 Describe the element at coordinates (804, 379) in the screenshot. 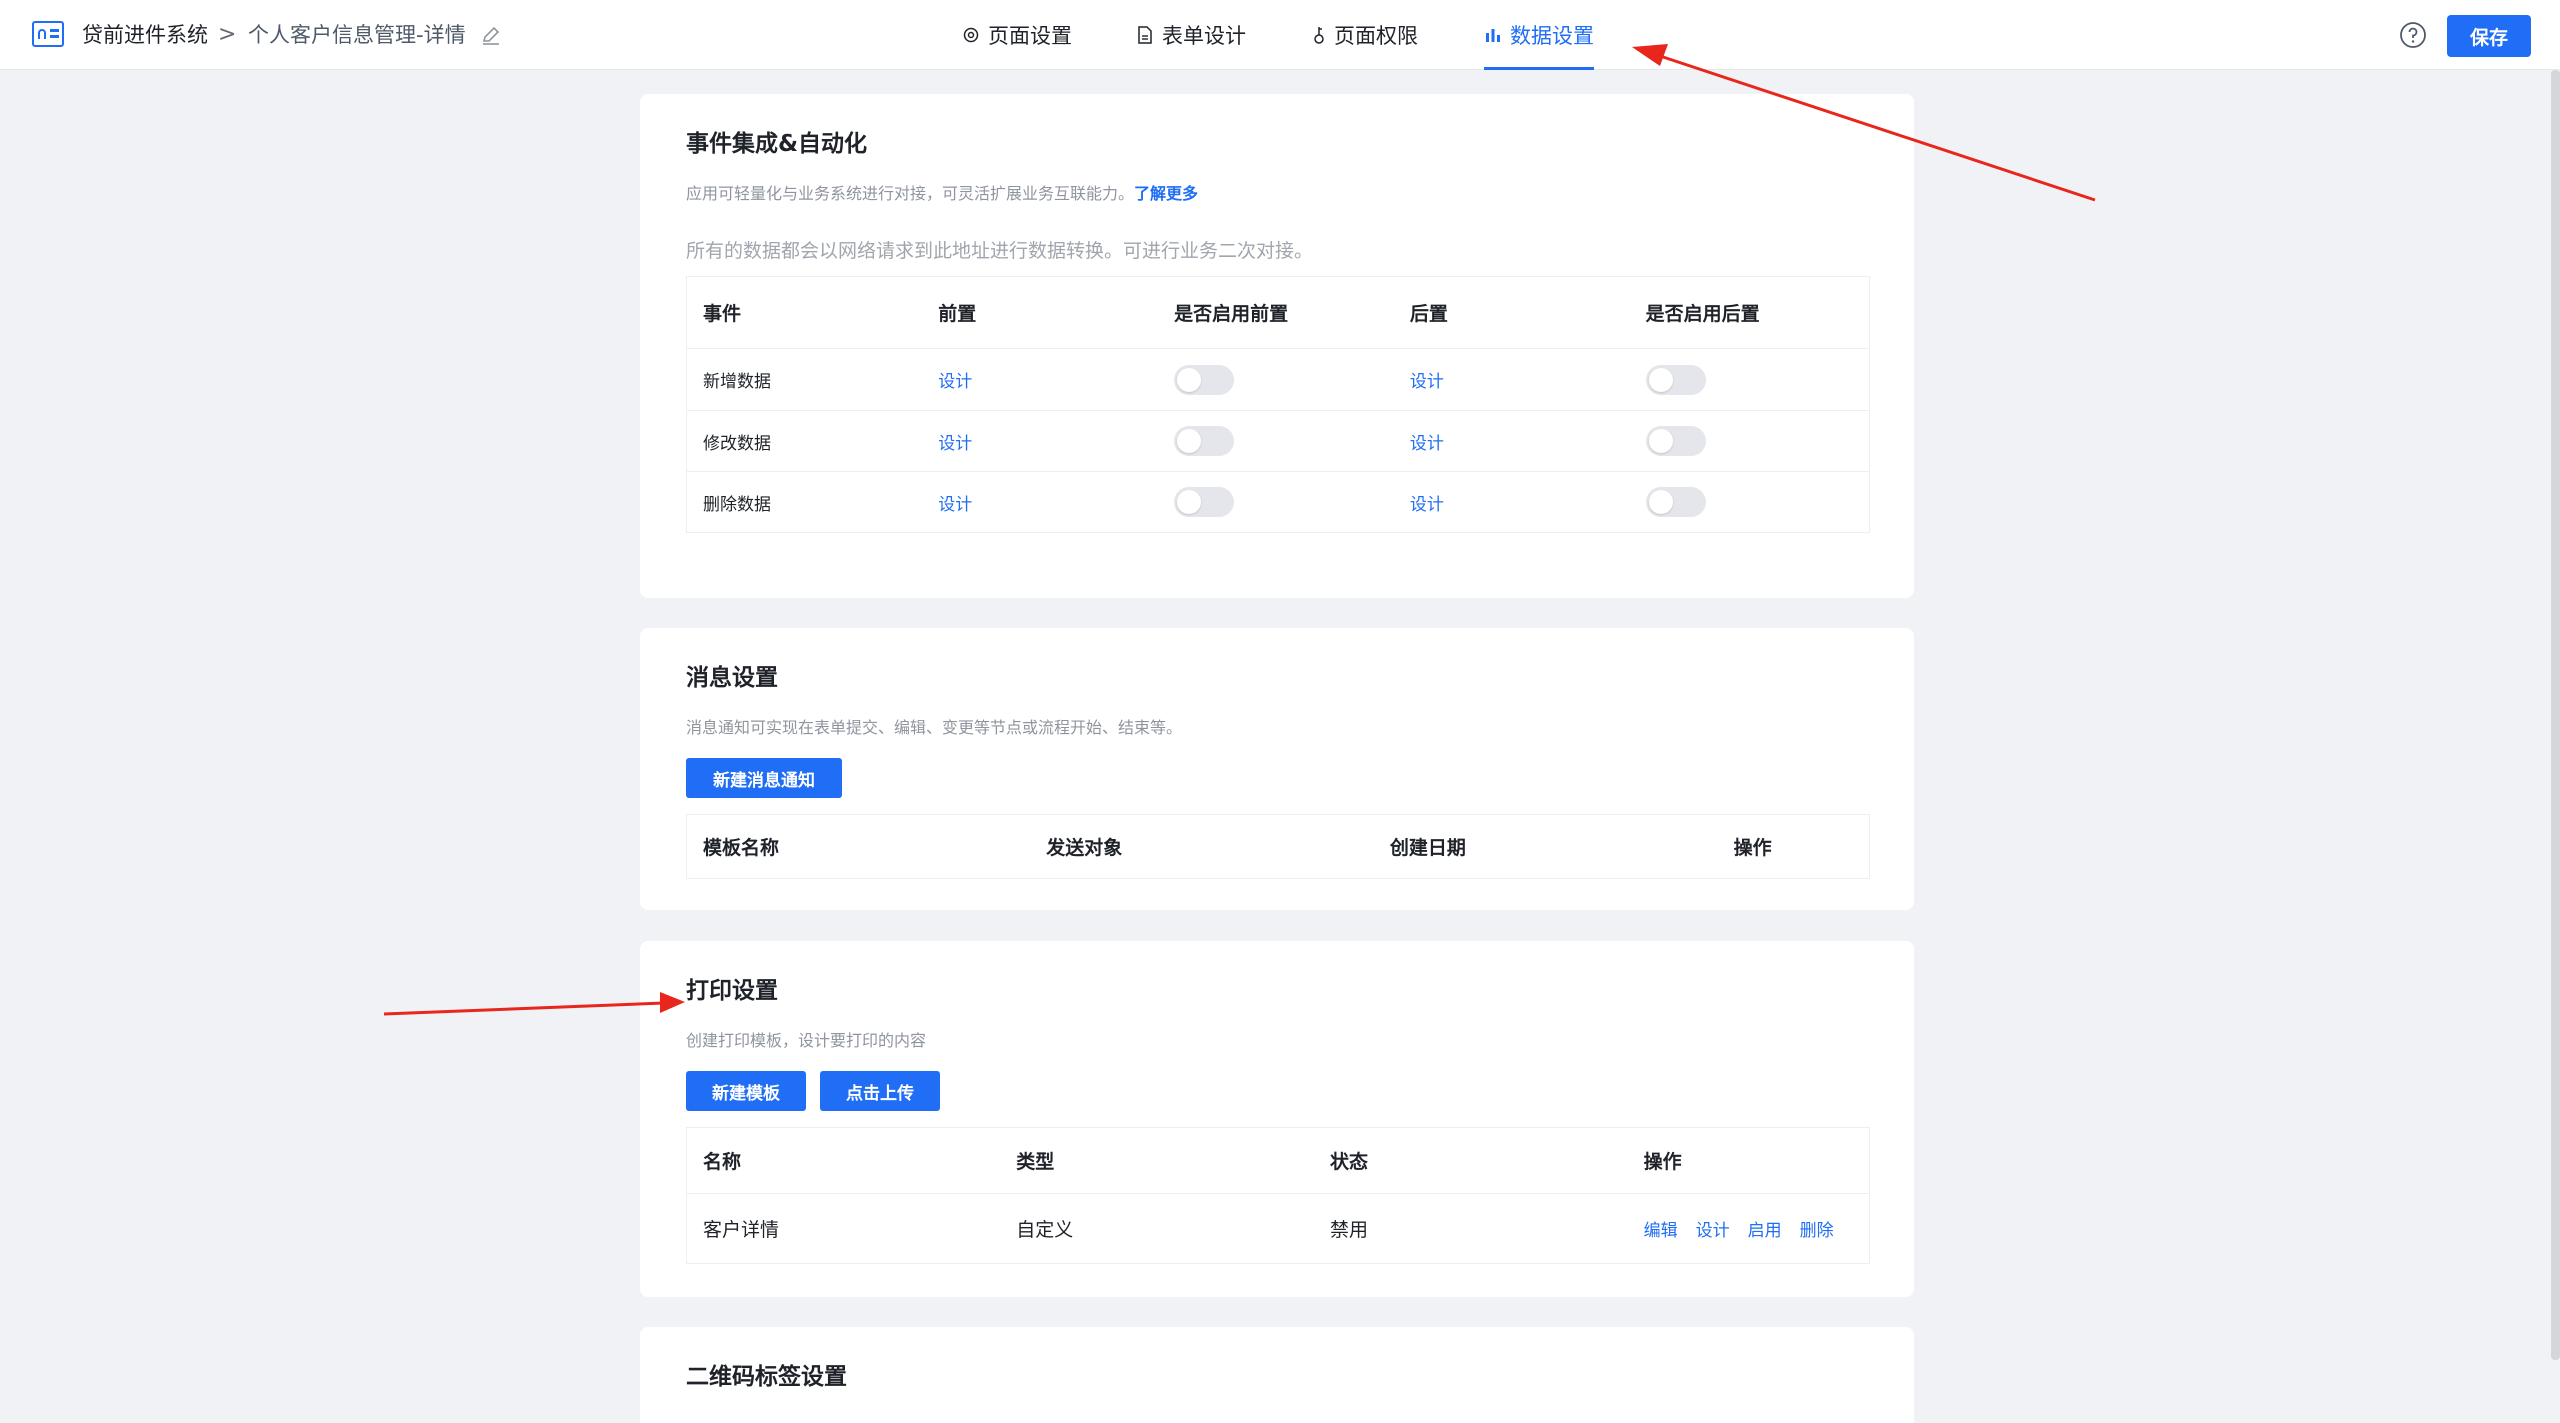

I see `event-name: 新增数据` at that location.